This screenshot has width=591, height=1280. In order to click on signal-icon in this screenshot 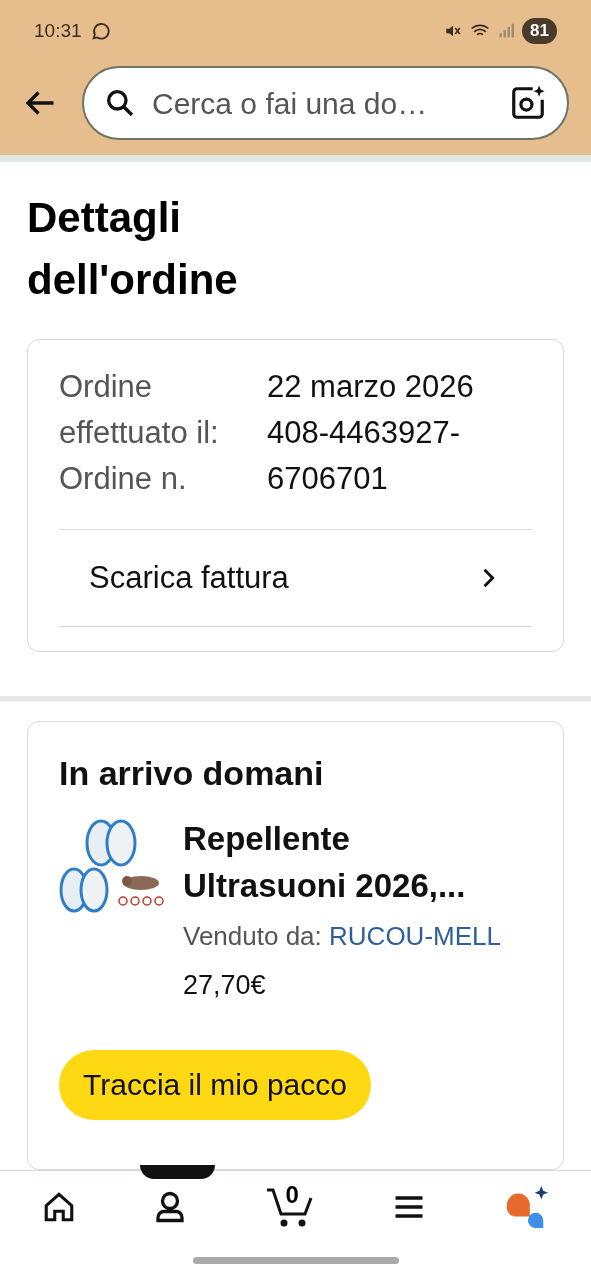, I will do `click(506, 31)`.